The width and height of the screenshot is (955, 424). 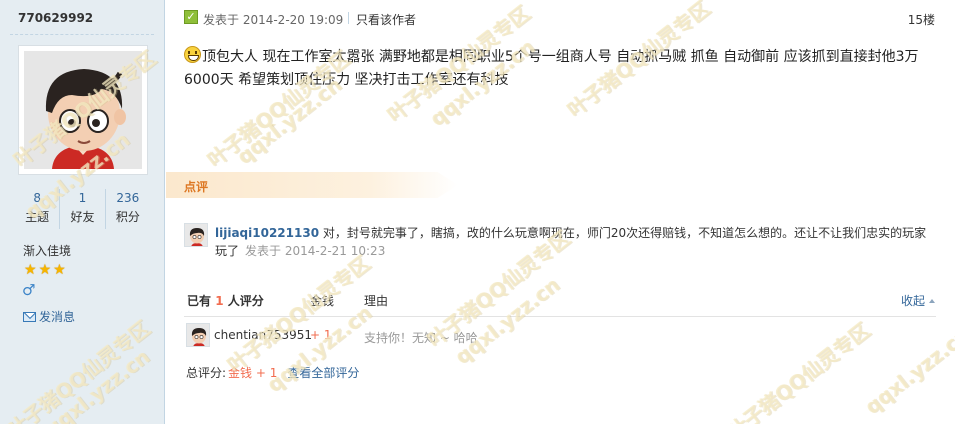 What do you see at coordinates (560, 19) in the screenshot?
I see `post-header: ✓ 发表于 2014-2-20 19:09 只看该作者 15楼` at bounding box center [560, 19].